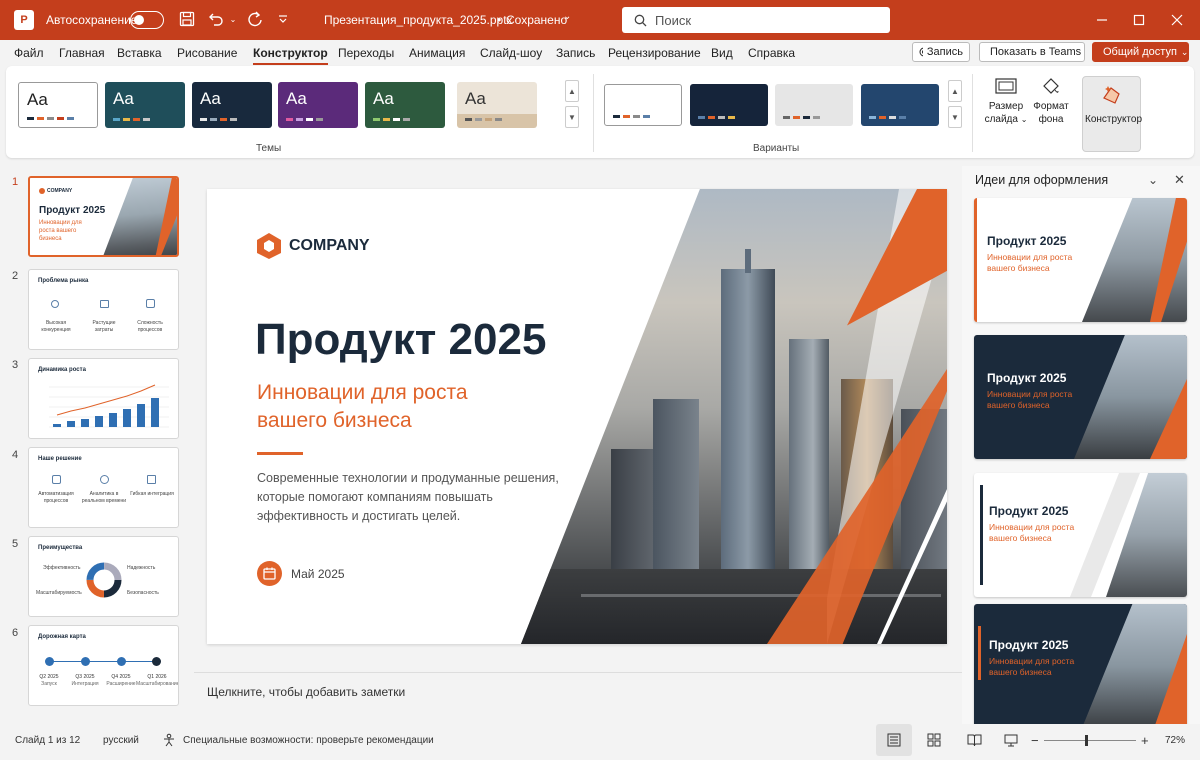 The image size is (1200, 760). Describe the element at coordinates (1024, 119) in the screenshot. I see `slide-size-dropdown-icon: ⌄` at that location.